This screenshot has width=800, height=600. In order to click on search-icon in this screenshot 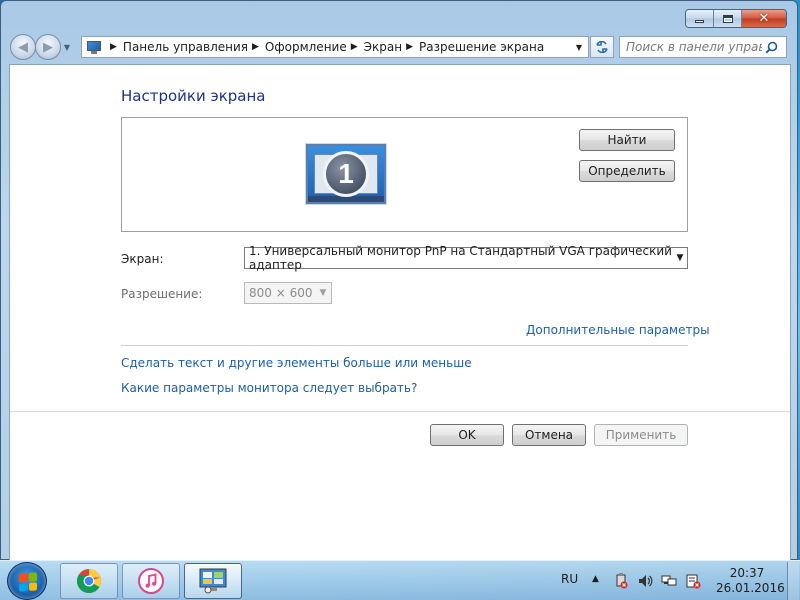, I will do `click(770, 47)`.